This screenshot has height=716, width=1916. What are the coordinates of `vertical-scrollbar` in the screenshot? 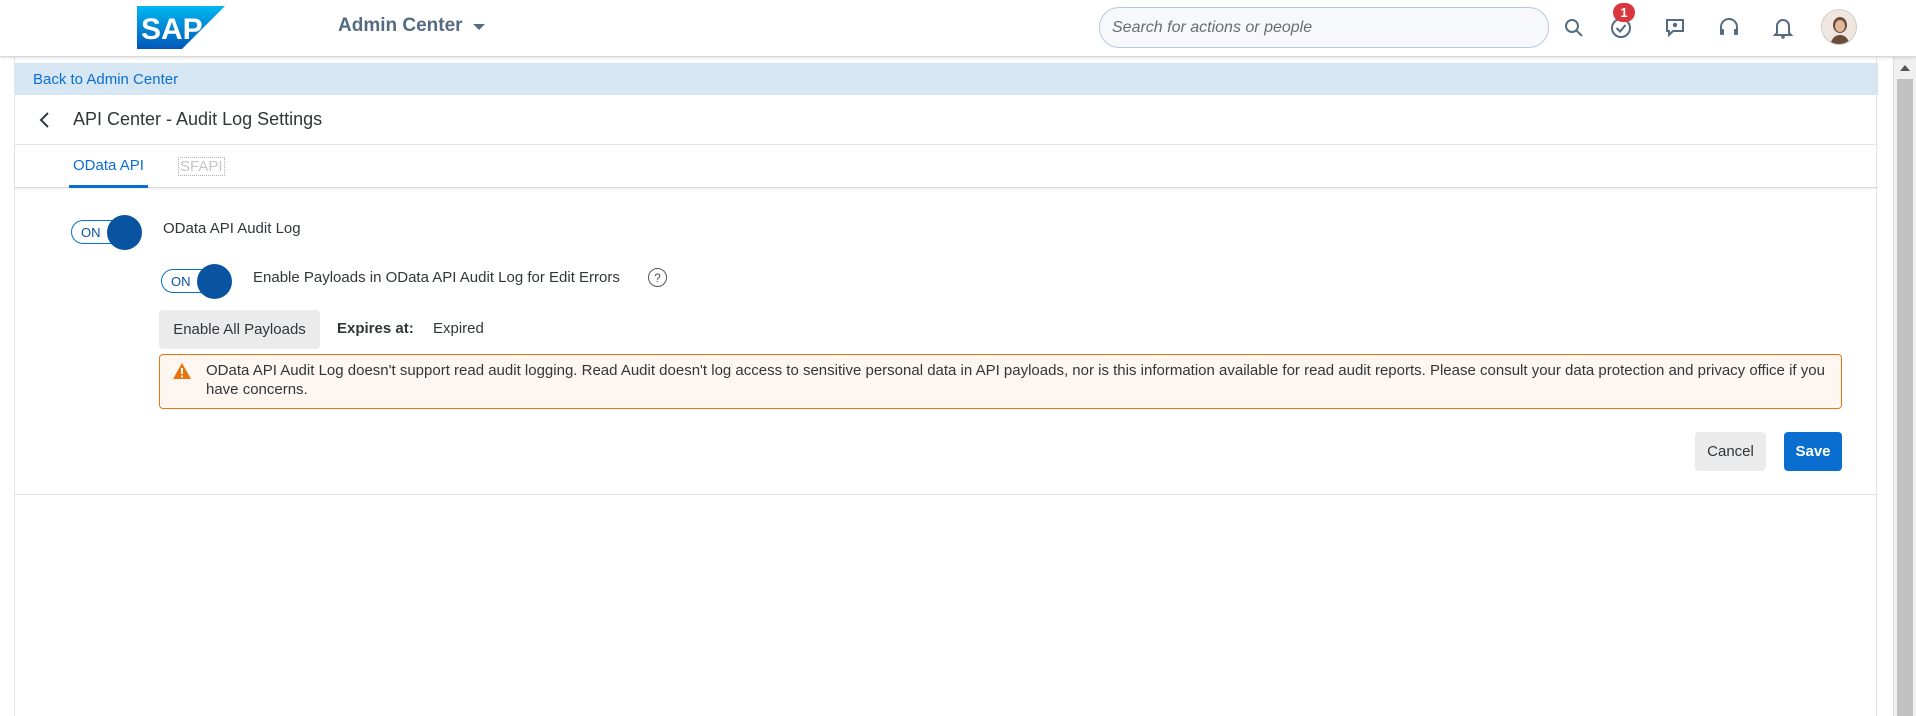 It's located at (1904, 386).